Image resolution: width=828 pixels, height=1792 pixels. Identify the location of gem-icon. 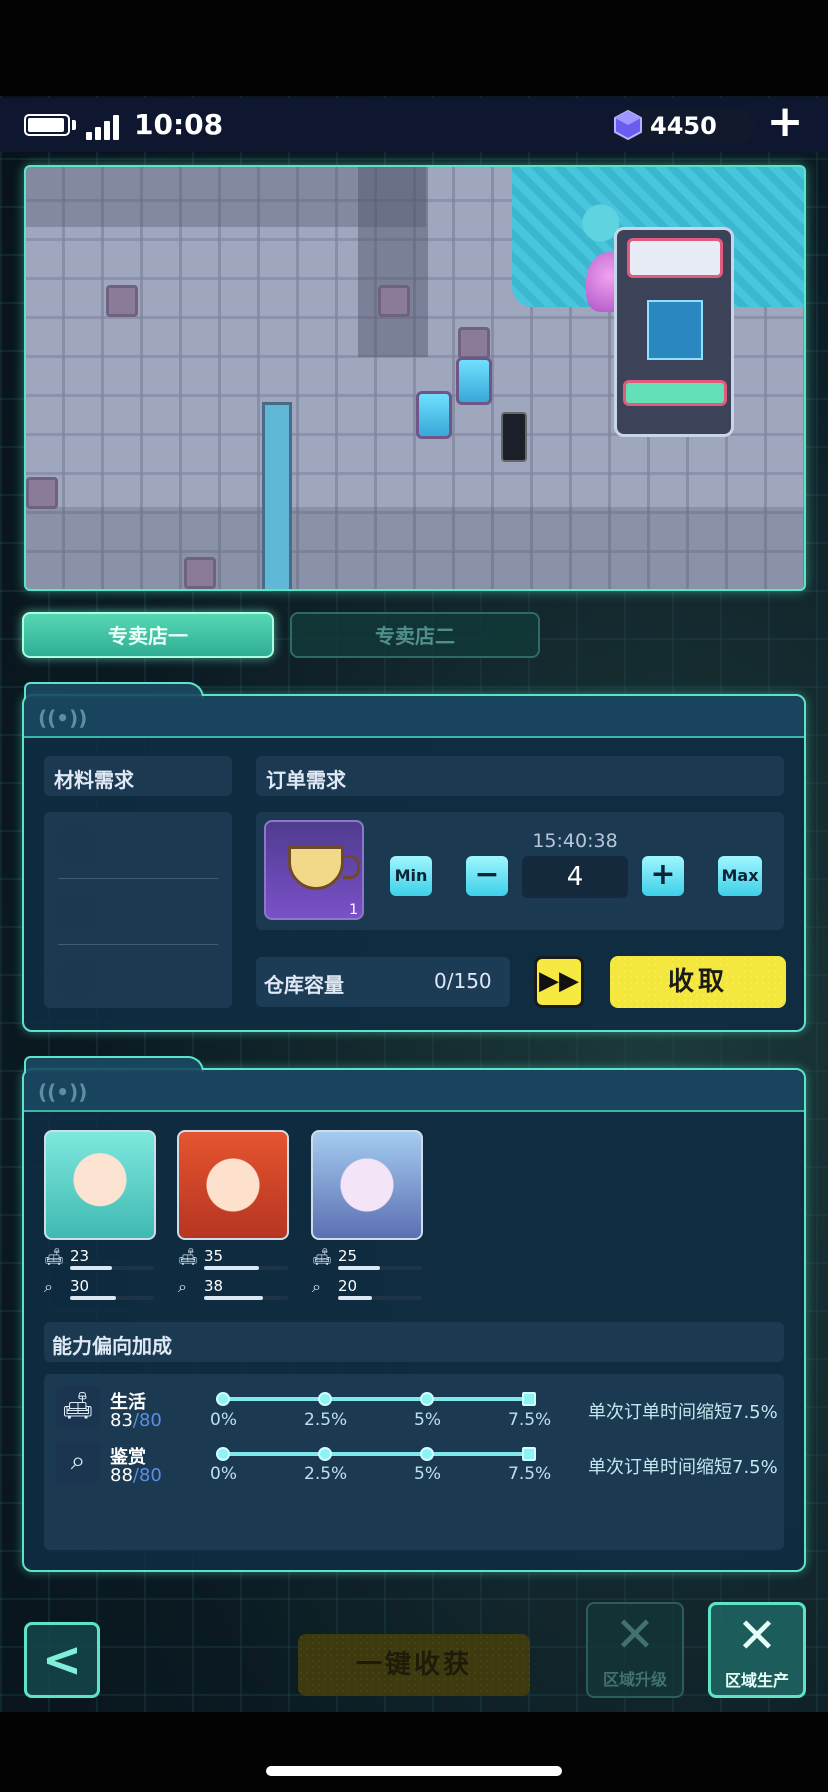
(628, 125).